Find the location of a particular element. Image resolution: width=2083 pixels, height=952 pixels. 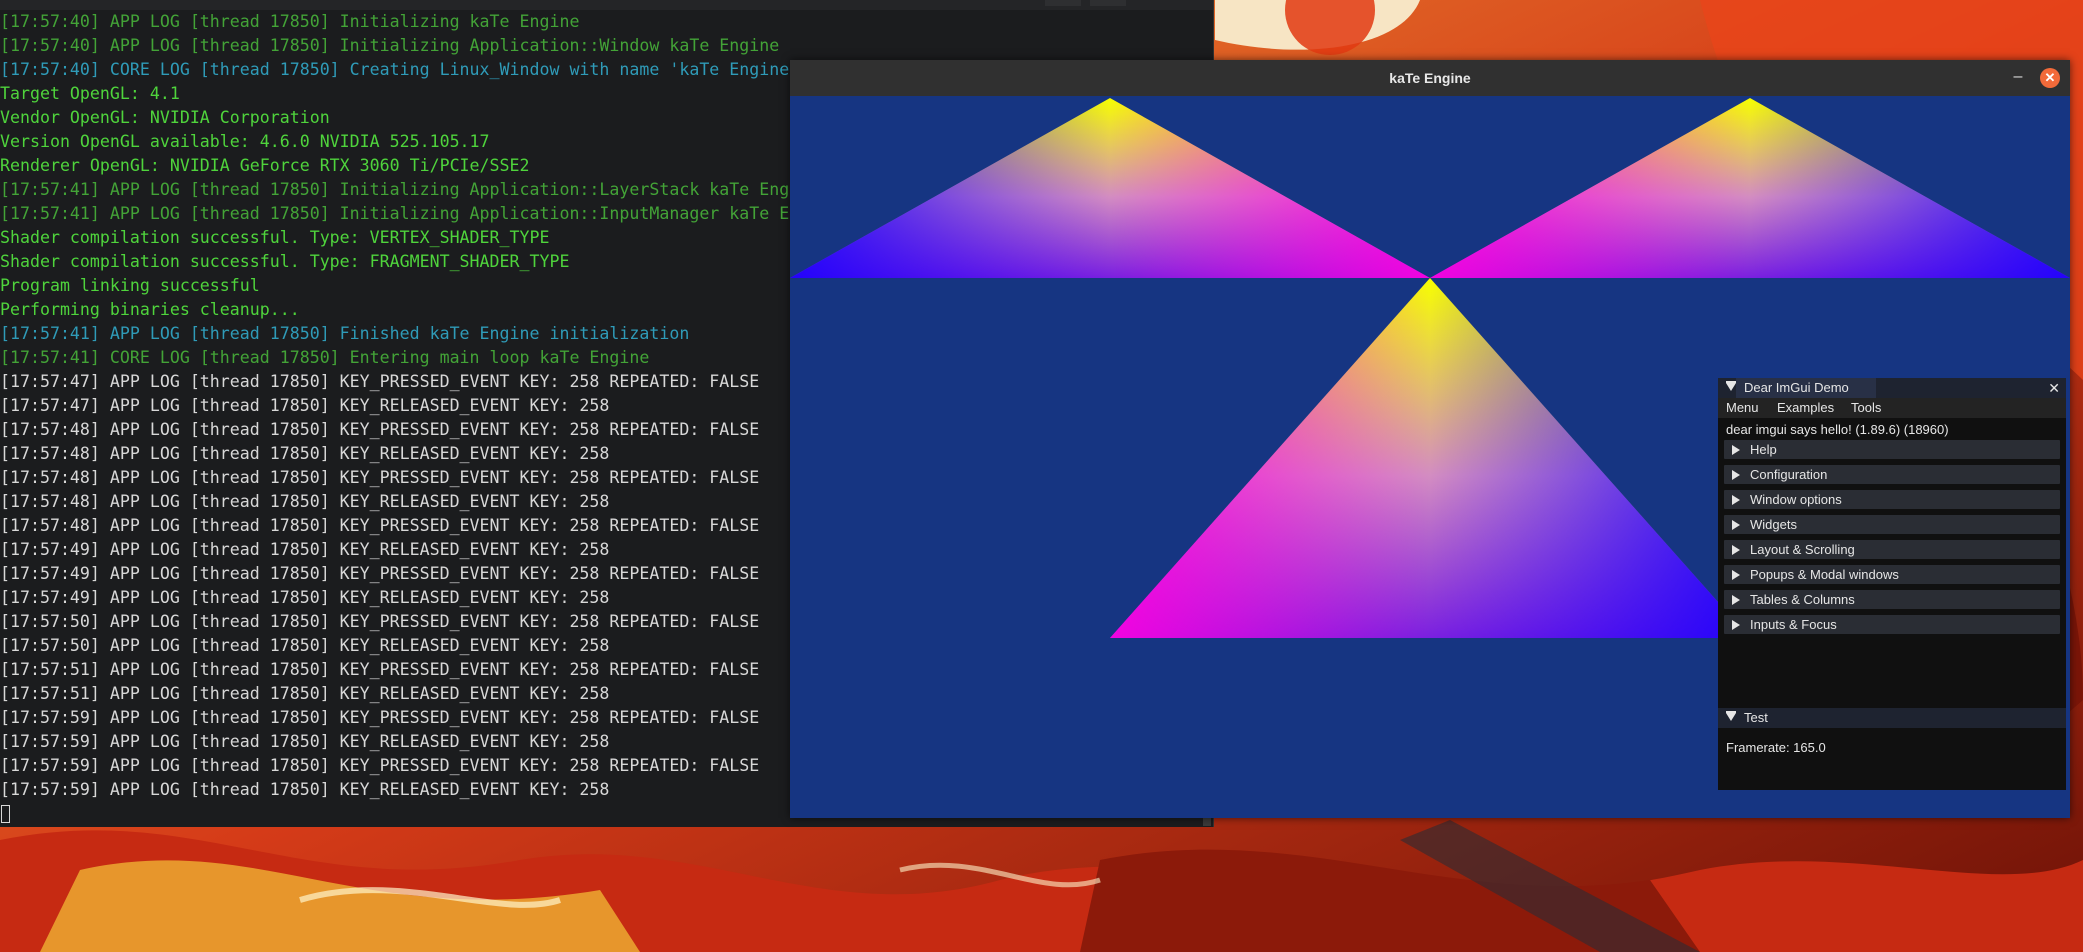

window-titlebar: kaTe Engine – ✕ is located at coordinates (1430, 78).